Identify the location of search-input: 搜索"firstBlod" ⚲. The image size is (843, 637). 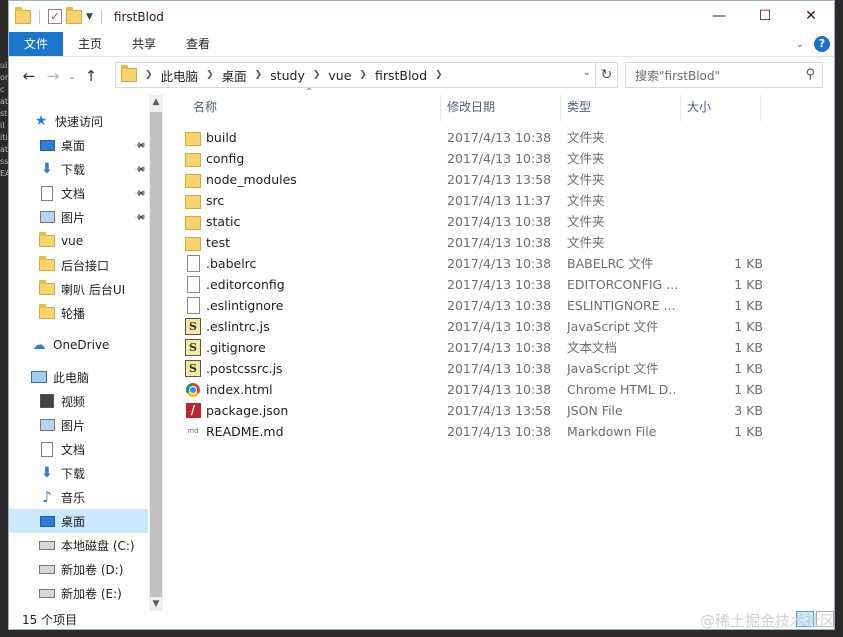
(724, 75).